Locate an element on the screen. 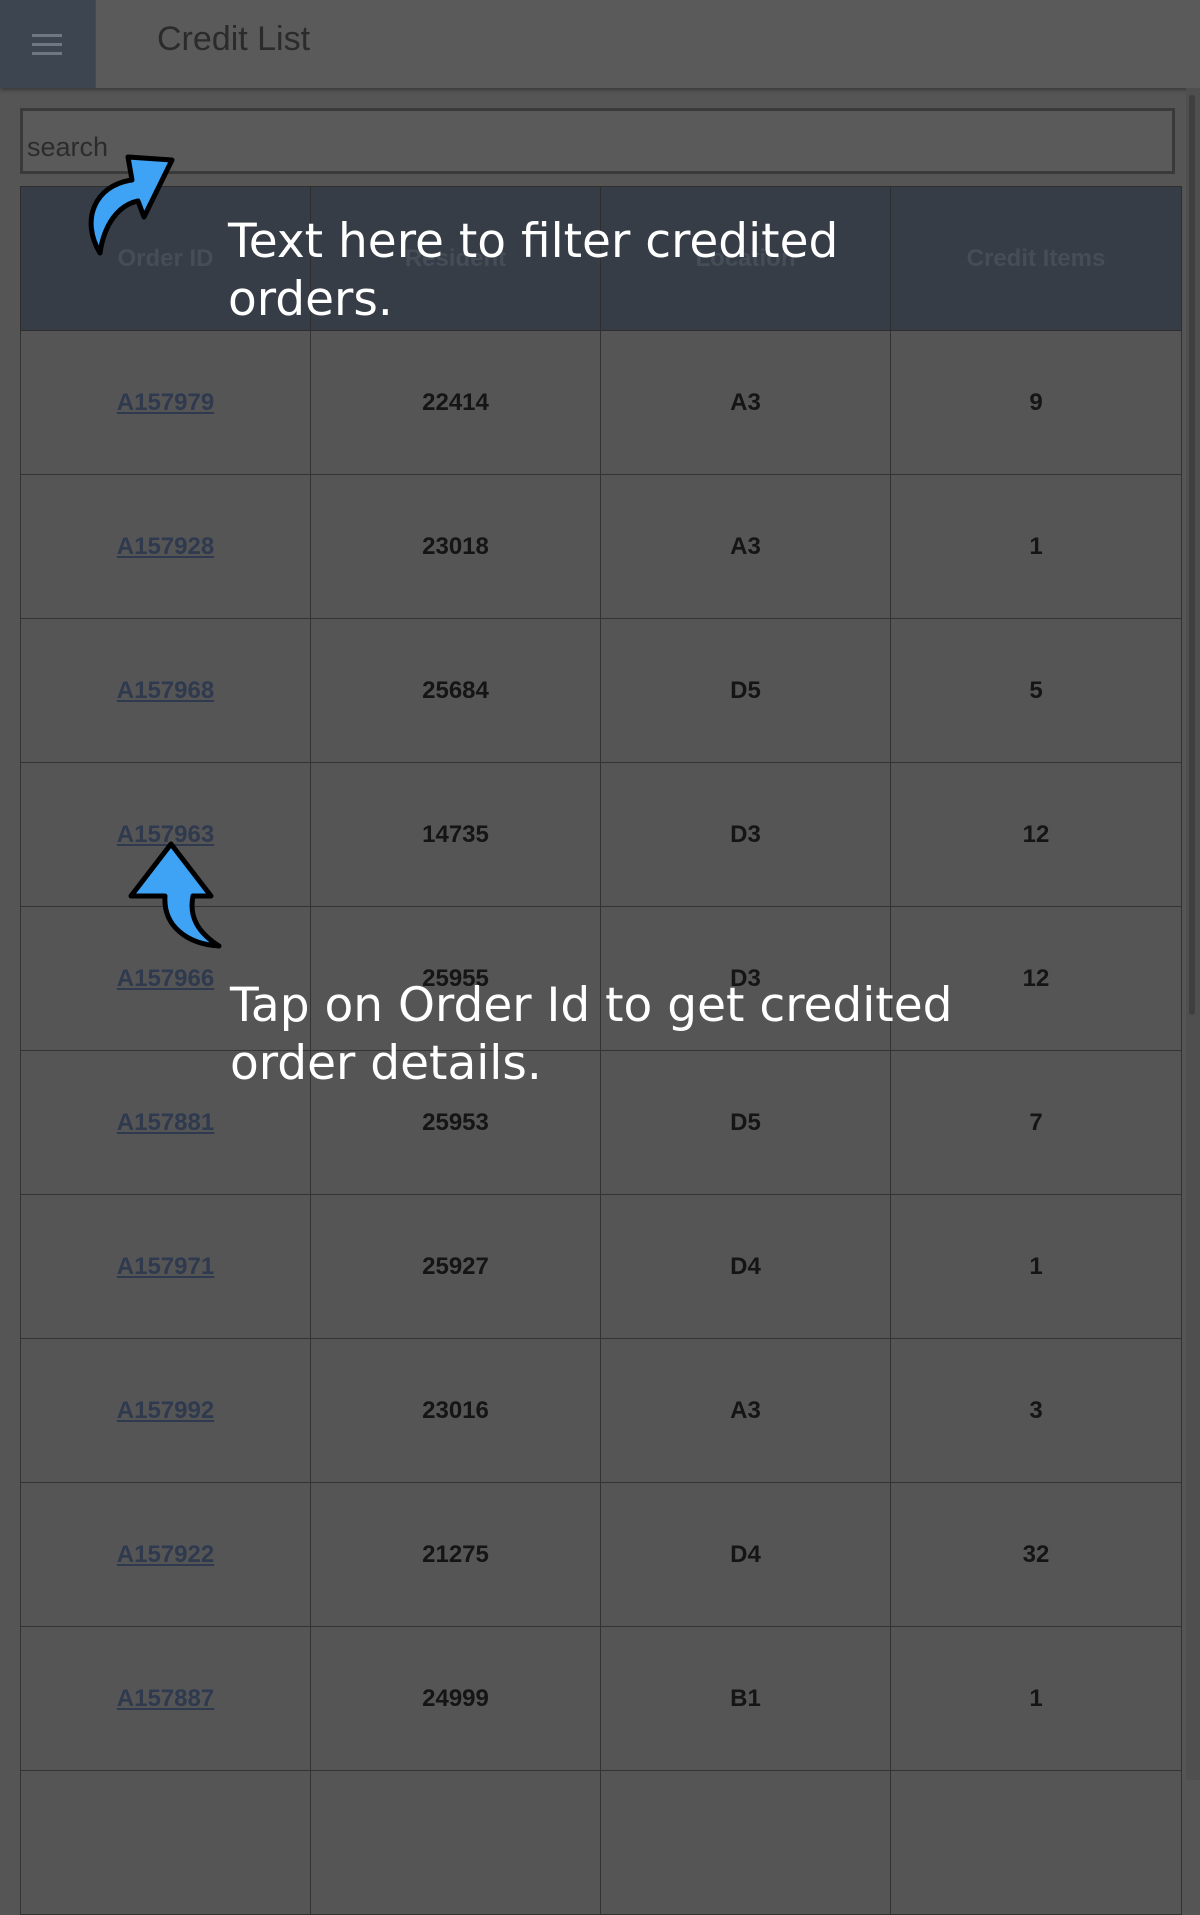 The height and width of the screenshot is (1915, 1200). table-row: A157971 25927 D4 1 is located at coordinates (601, 1266).